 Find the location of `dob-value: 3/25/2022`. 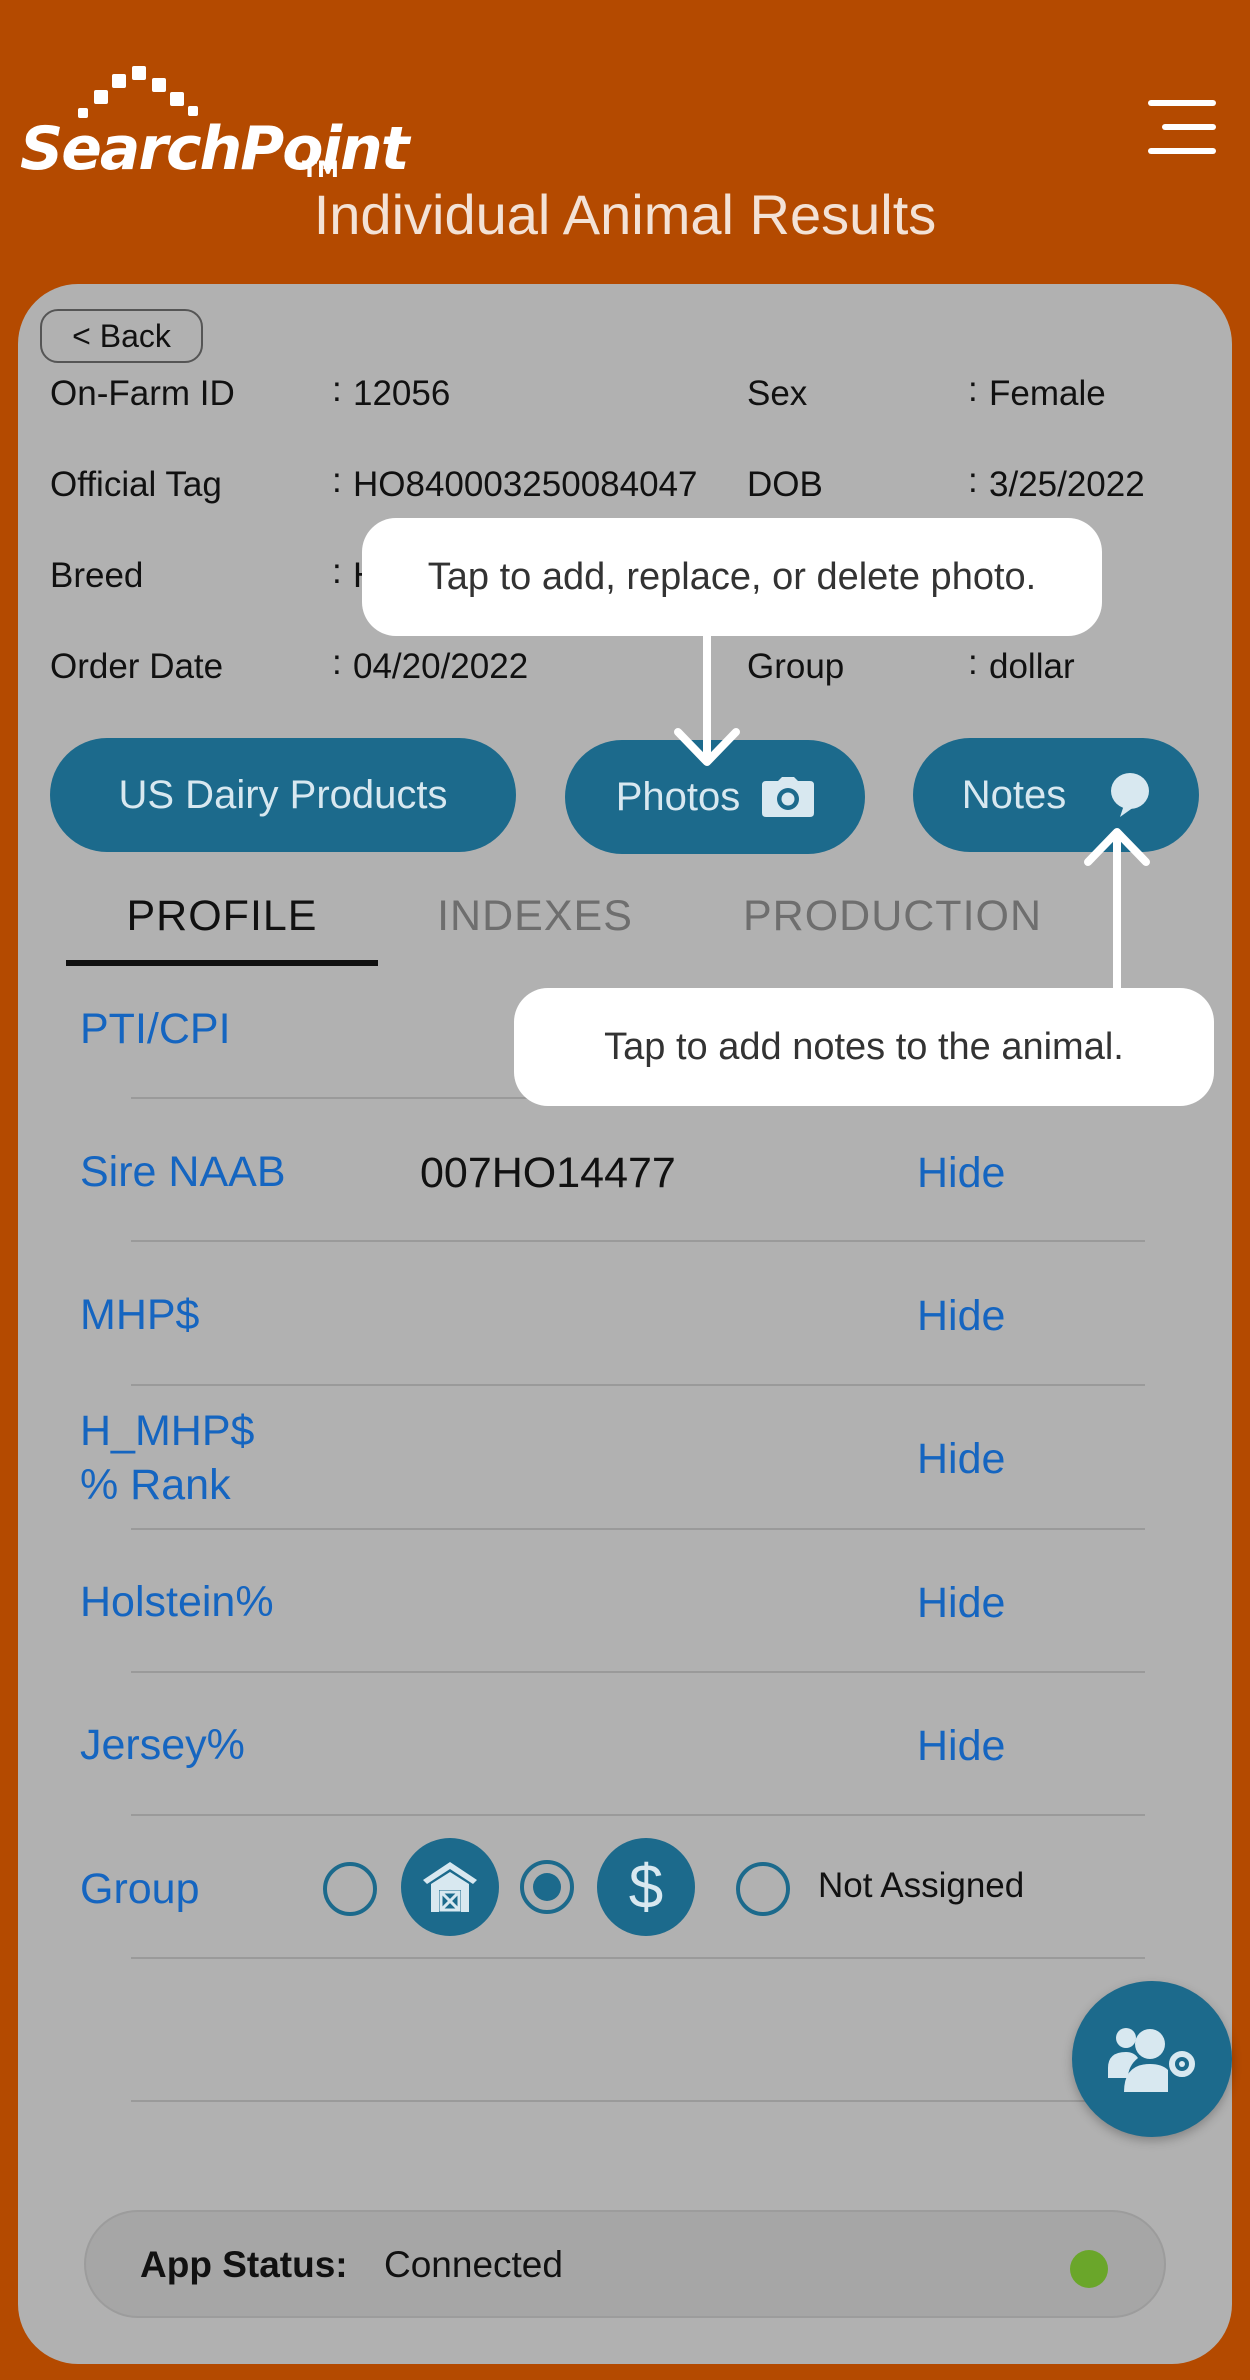

dob-value: 3/25/2022 is located at coordinates (1067, 484).